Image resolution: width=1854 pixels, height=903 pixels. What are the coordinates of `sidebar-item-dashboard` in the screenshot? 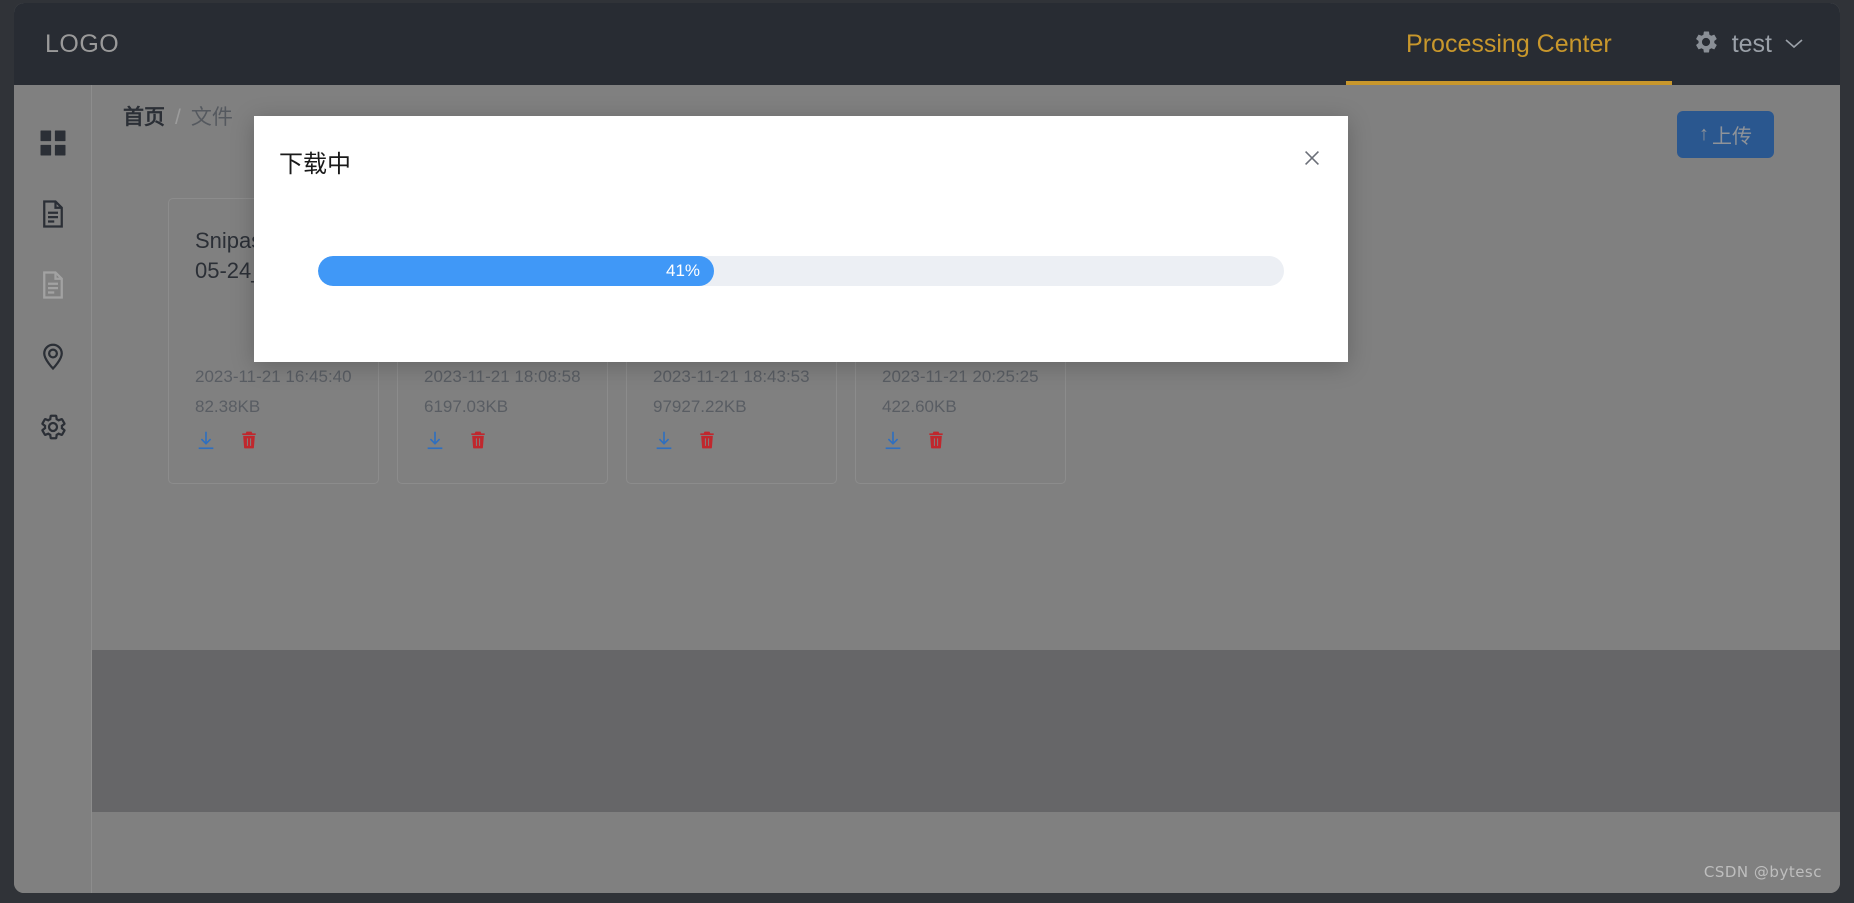 It's located at (53, 142).